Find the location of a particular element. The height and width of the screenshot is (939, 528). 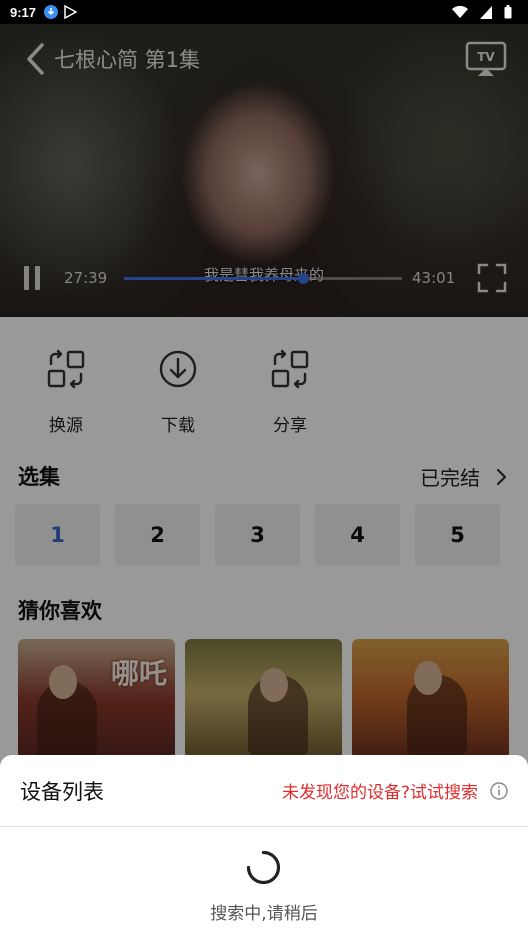

play-store-icon is located at coordinates (71, 12).